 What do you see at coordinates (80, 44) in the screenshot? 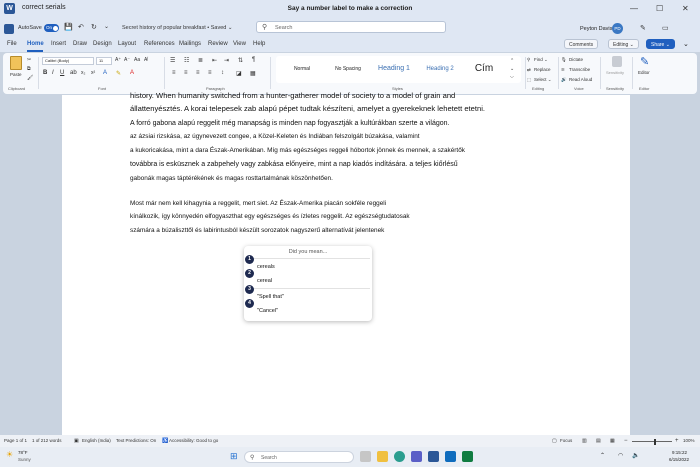
I see `tab-draw: Draw` at bounding box center [80, 44].